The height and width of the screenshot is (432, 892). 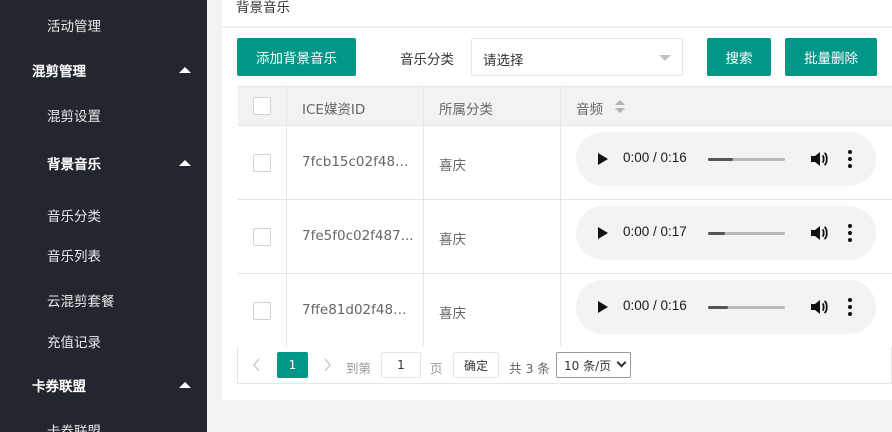 What do you see at coordinates (327, 365) in the screenshot?
I see `chevron-right-icon` at bounding box center [327, 365].